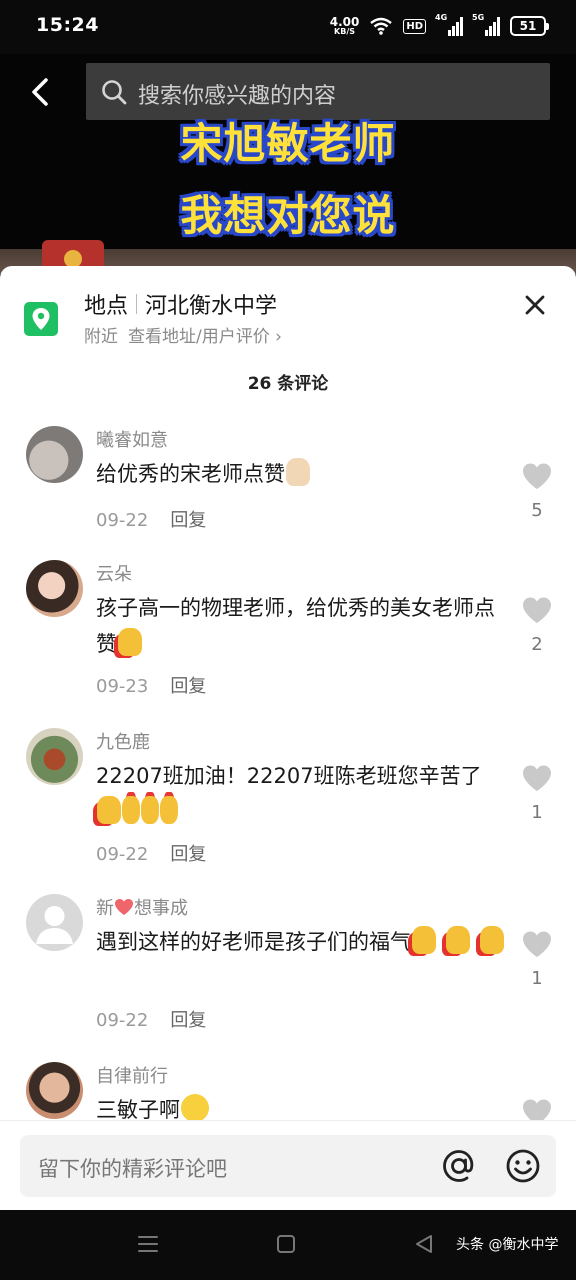 The width and height of the screenshot is (576, 1280). I want to click on comment-input: 留下你的精彩评论吧, so click(288, 1166).